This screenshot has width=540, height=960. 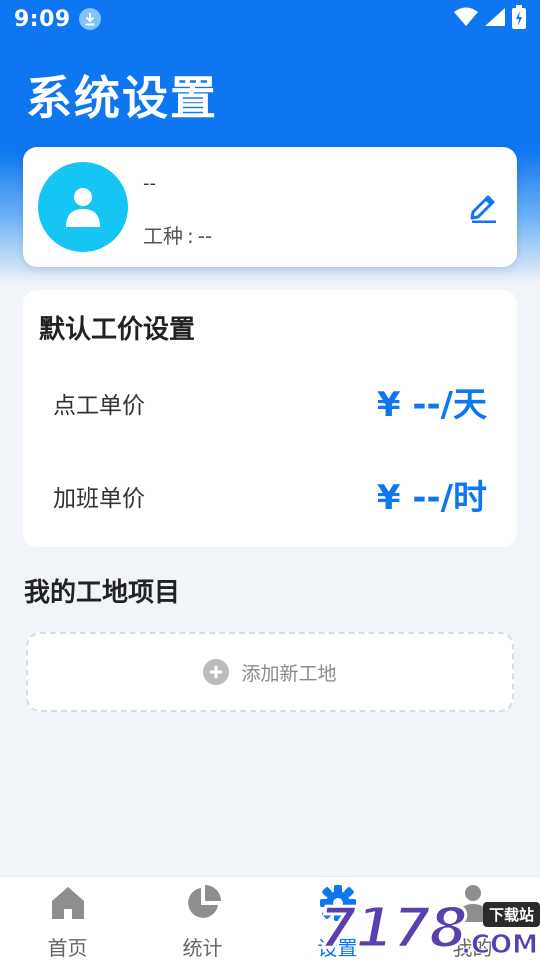 I want to click on profile-role-value: --, so click(x=205, y=236).